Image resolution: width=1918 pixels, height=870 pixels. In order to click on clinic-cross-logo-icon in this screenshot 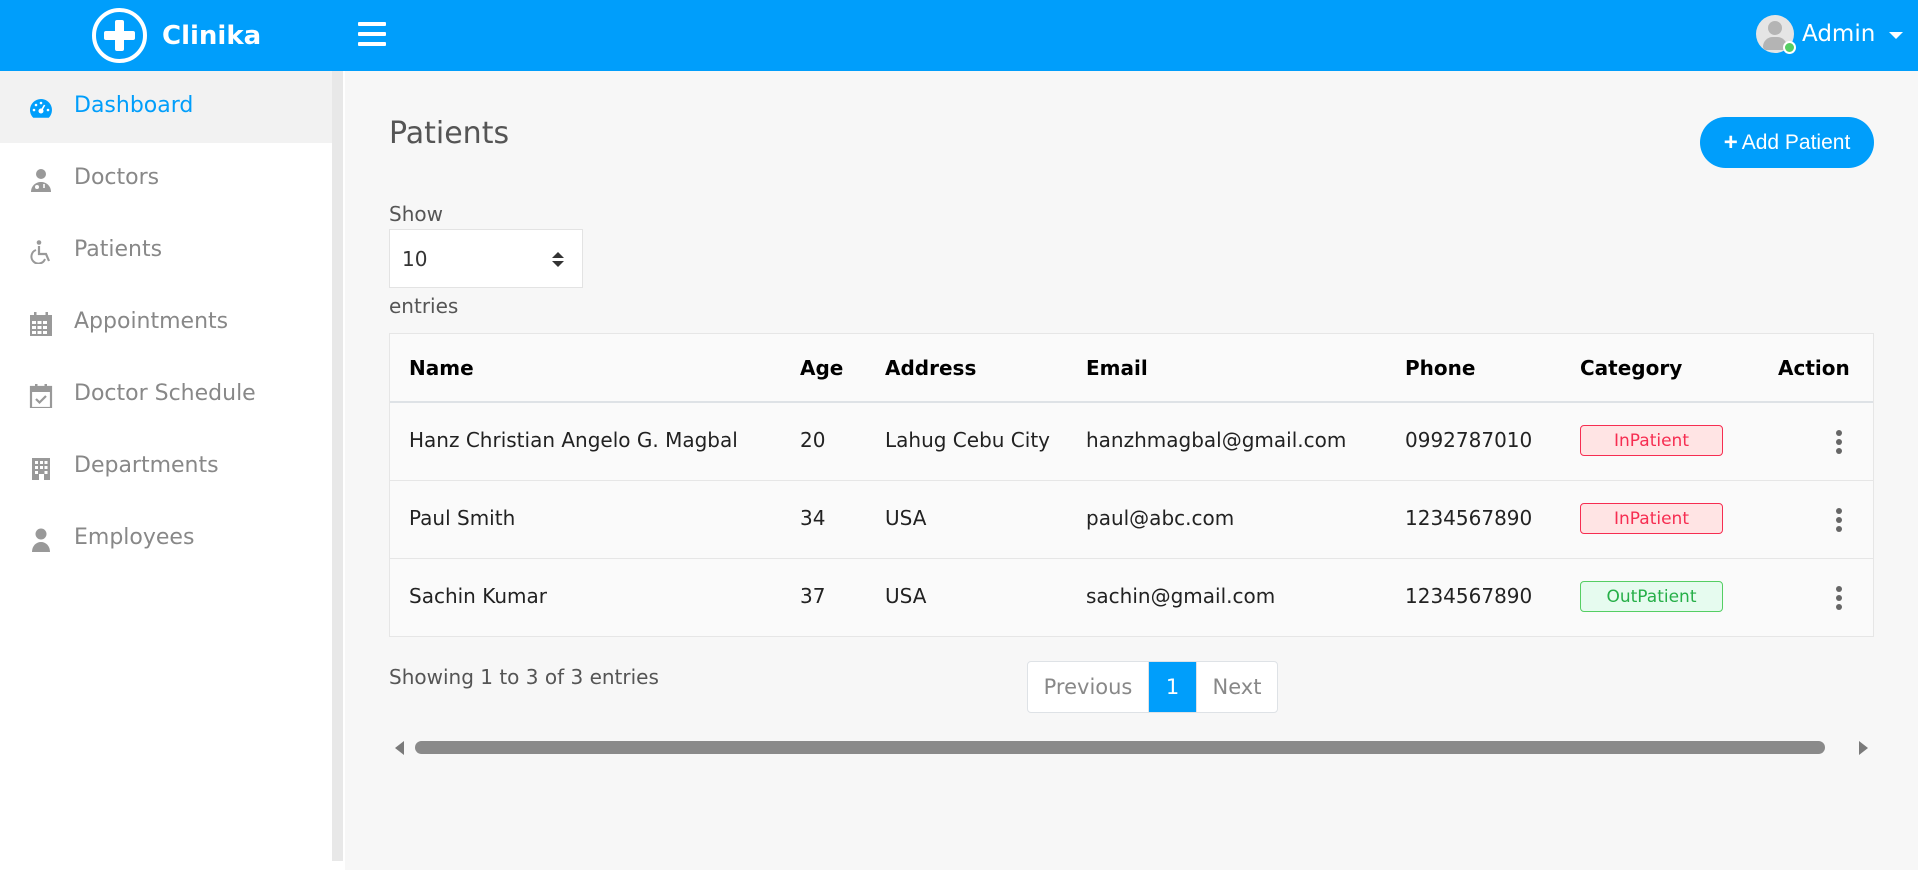, I will do `click(119, 35)`.